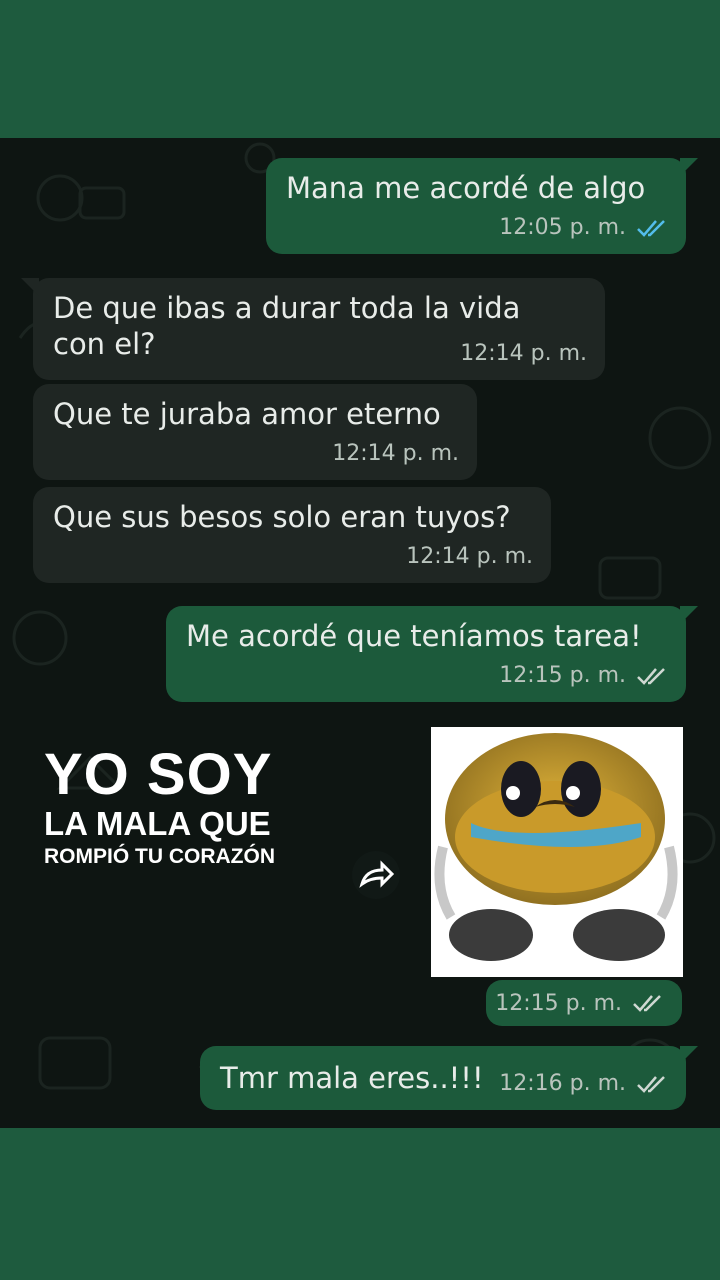  Describe the element at coordinates (414, 636) in the screenshot. I see `message-text: Me acordé que teníamos tarea!` at that location.